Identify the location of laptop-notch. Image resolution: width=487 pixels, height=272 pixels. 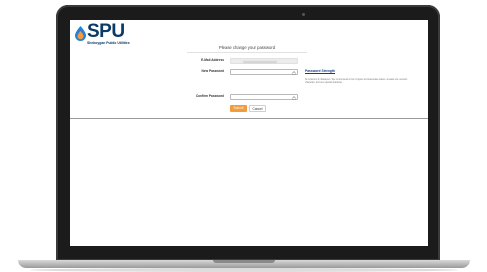
(244, 261).